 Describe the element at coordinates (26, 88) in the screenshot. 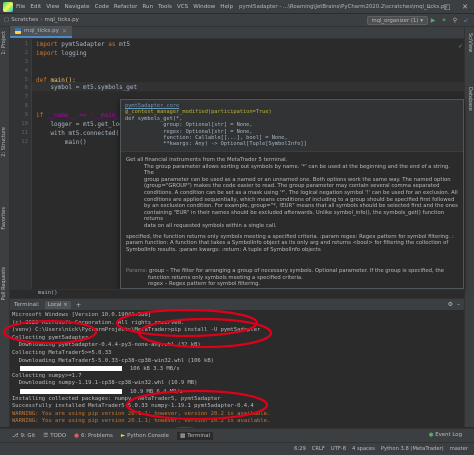

I see `line-number: 6` at that location.